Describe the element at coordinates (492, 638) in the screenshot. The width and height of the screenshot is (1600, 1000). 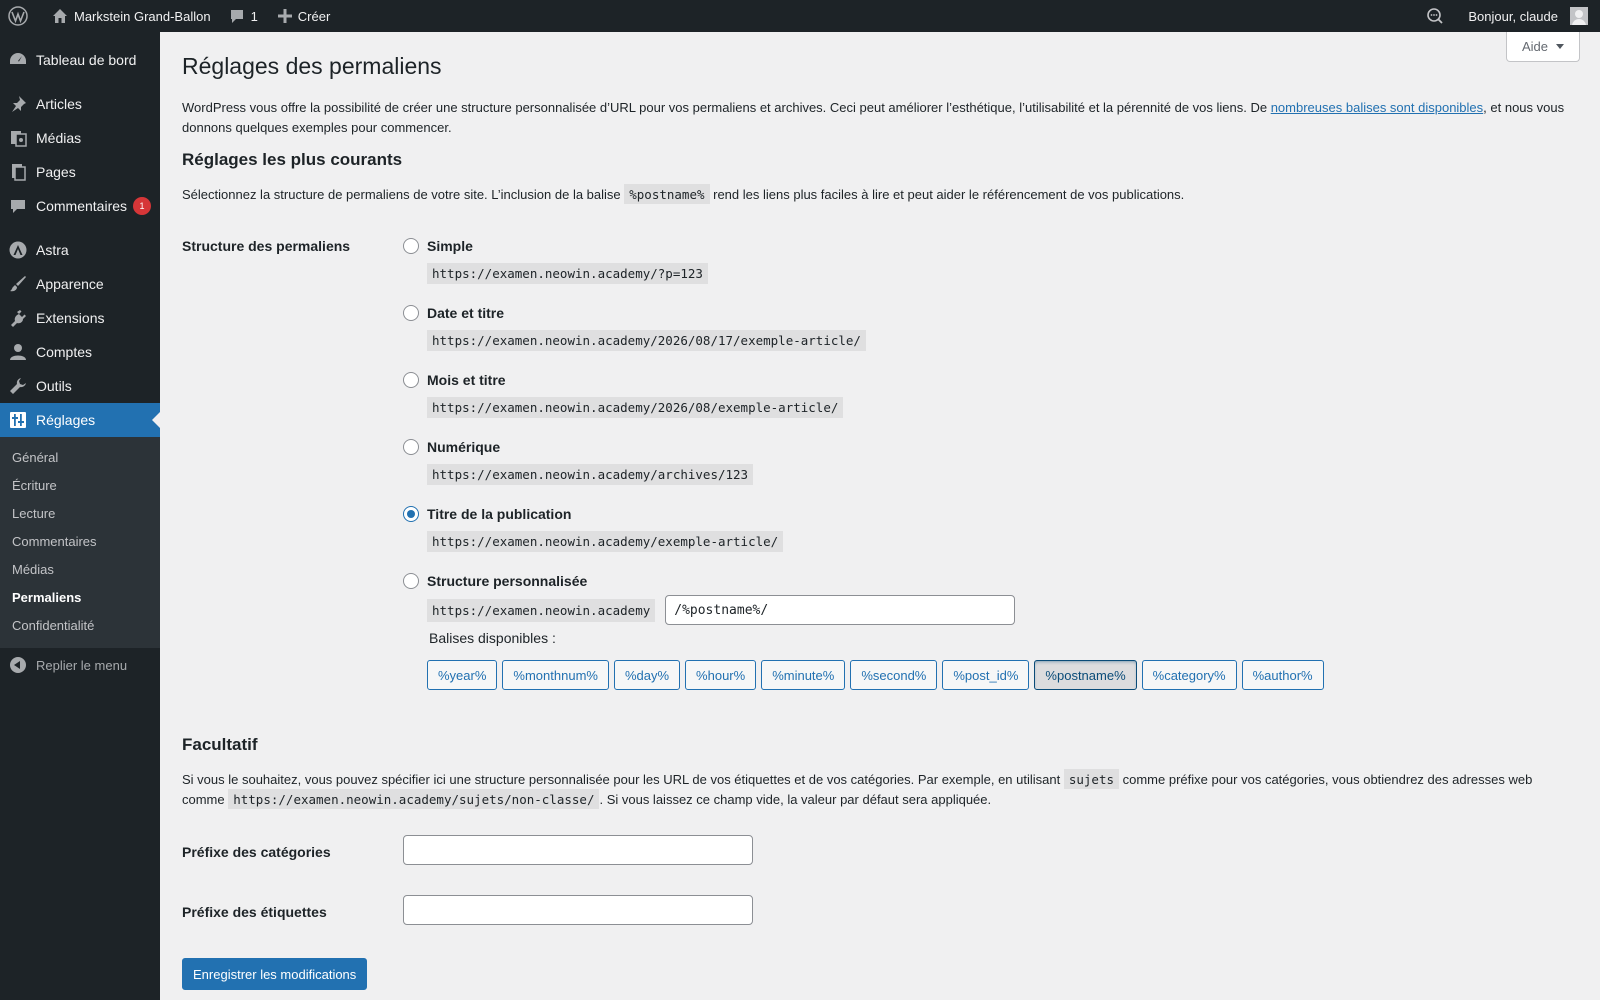
I see `available-tags-label: Balises disponibles :` at that location.